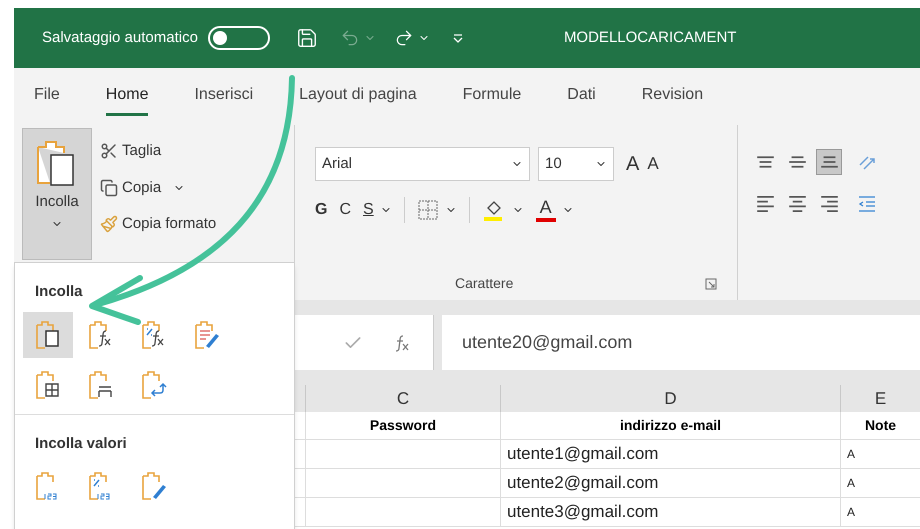 Image resolution: width=920 pixels, height=529 pixels. I want to click on ribbon-tab: File, so click(47, 96).